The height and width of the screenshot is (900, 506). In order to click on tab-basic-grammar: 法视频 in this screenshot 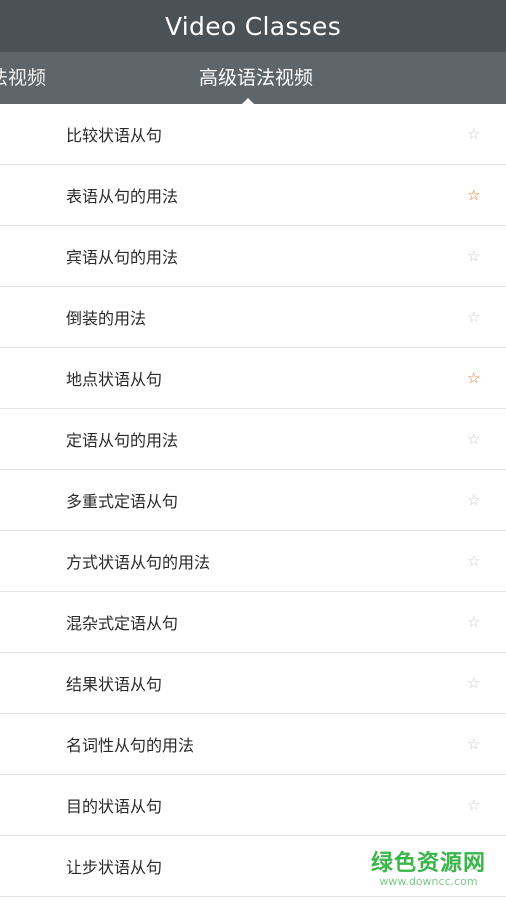, I will do `click(23, 78)`.